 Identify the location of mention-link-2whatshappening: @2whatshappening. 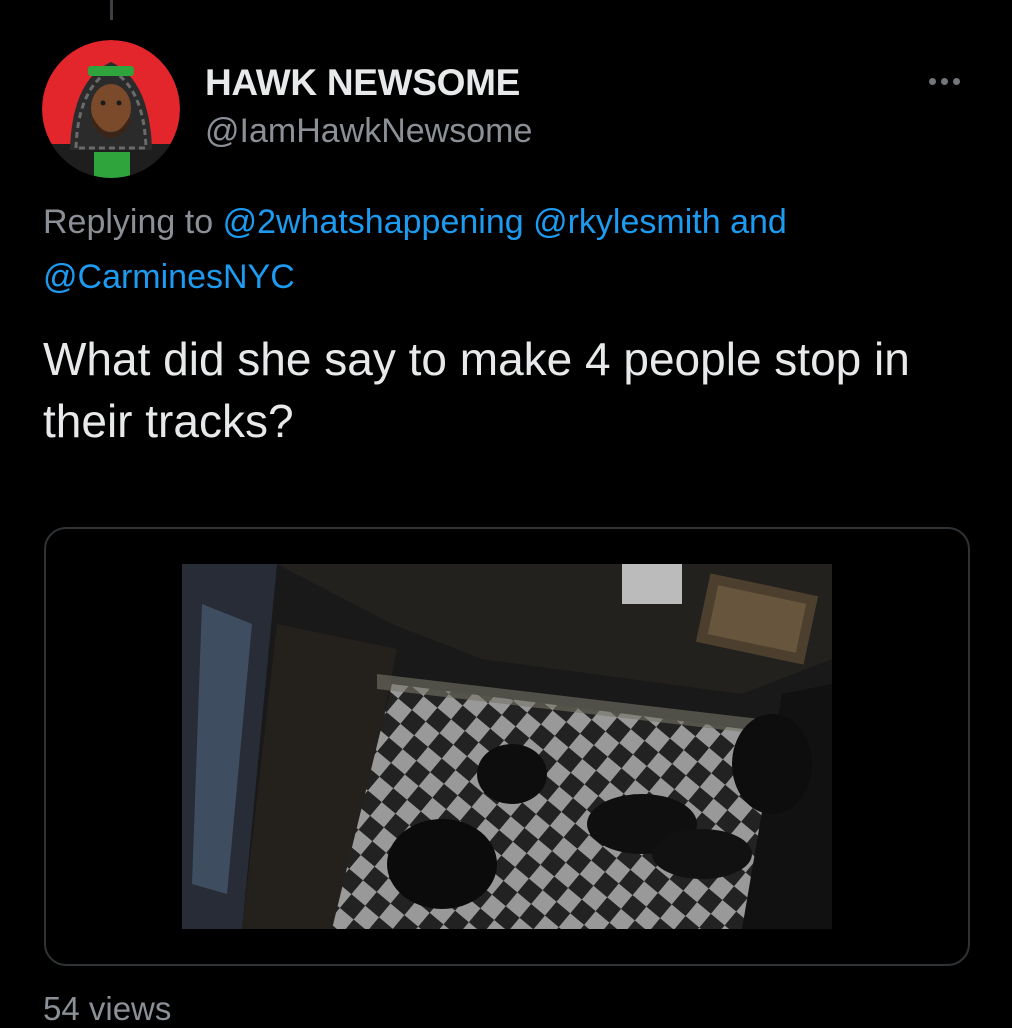
(373, 222).